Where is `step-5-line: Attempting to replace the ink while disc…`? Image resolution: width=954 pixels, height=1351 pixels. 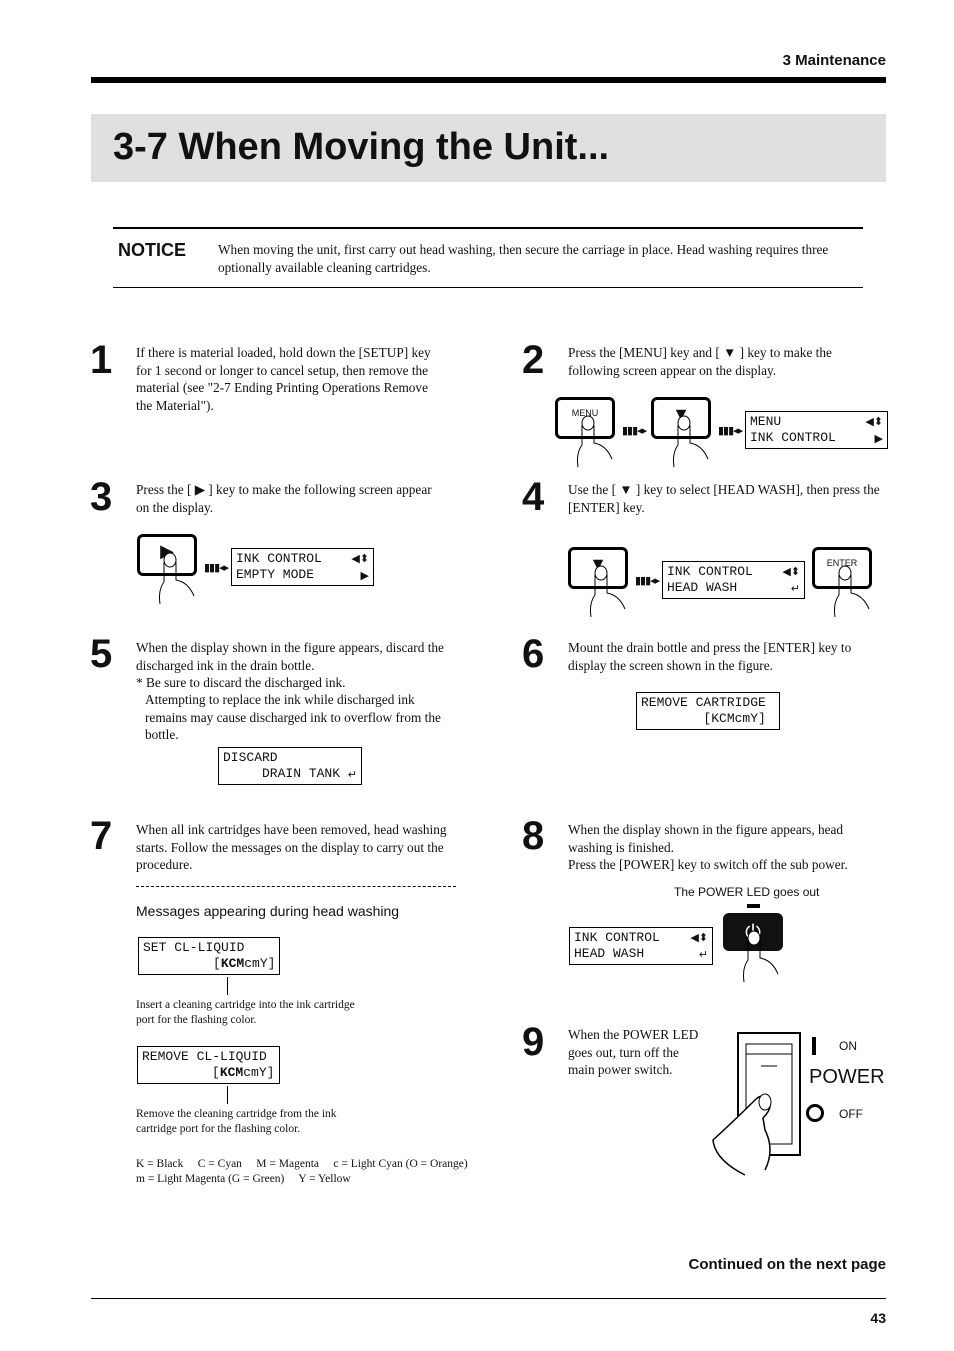 step-5-line: Attempting to replace the ink while disc… is located at coordinates (293, 717).